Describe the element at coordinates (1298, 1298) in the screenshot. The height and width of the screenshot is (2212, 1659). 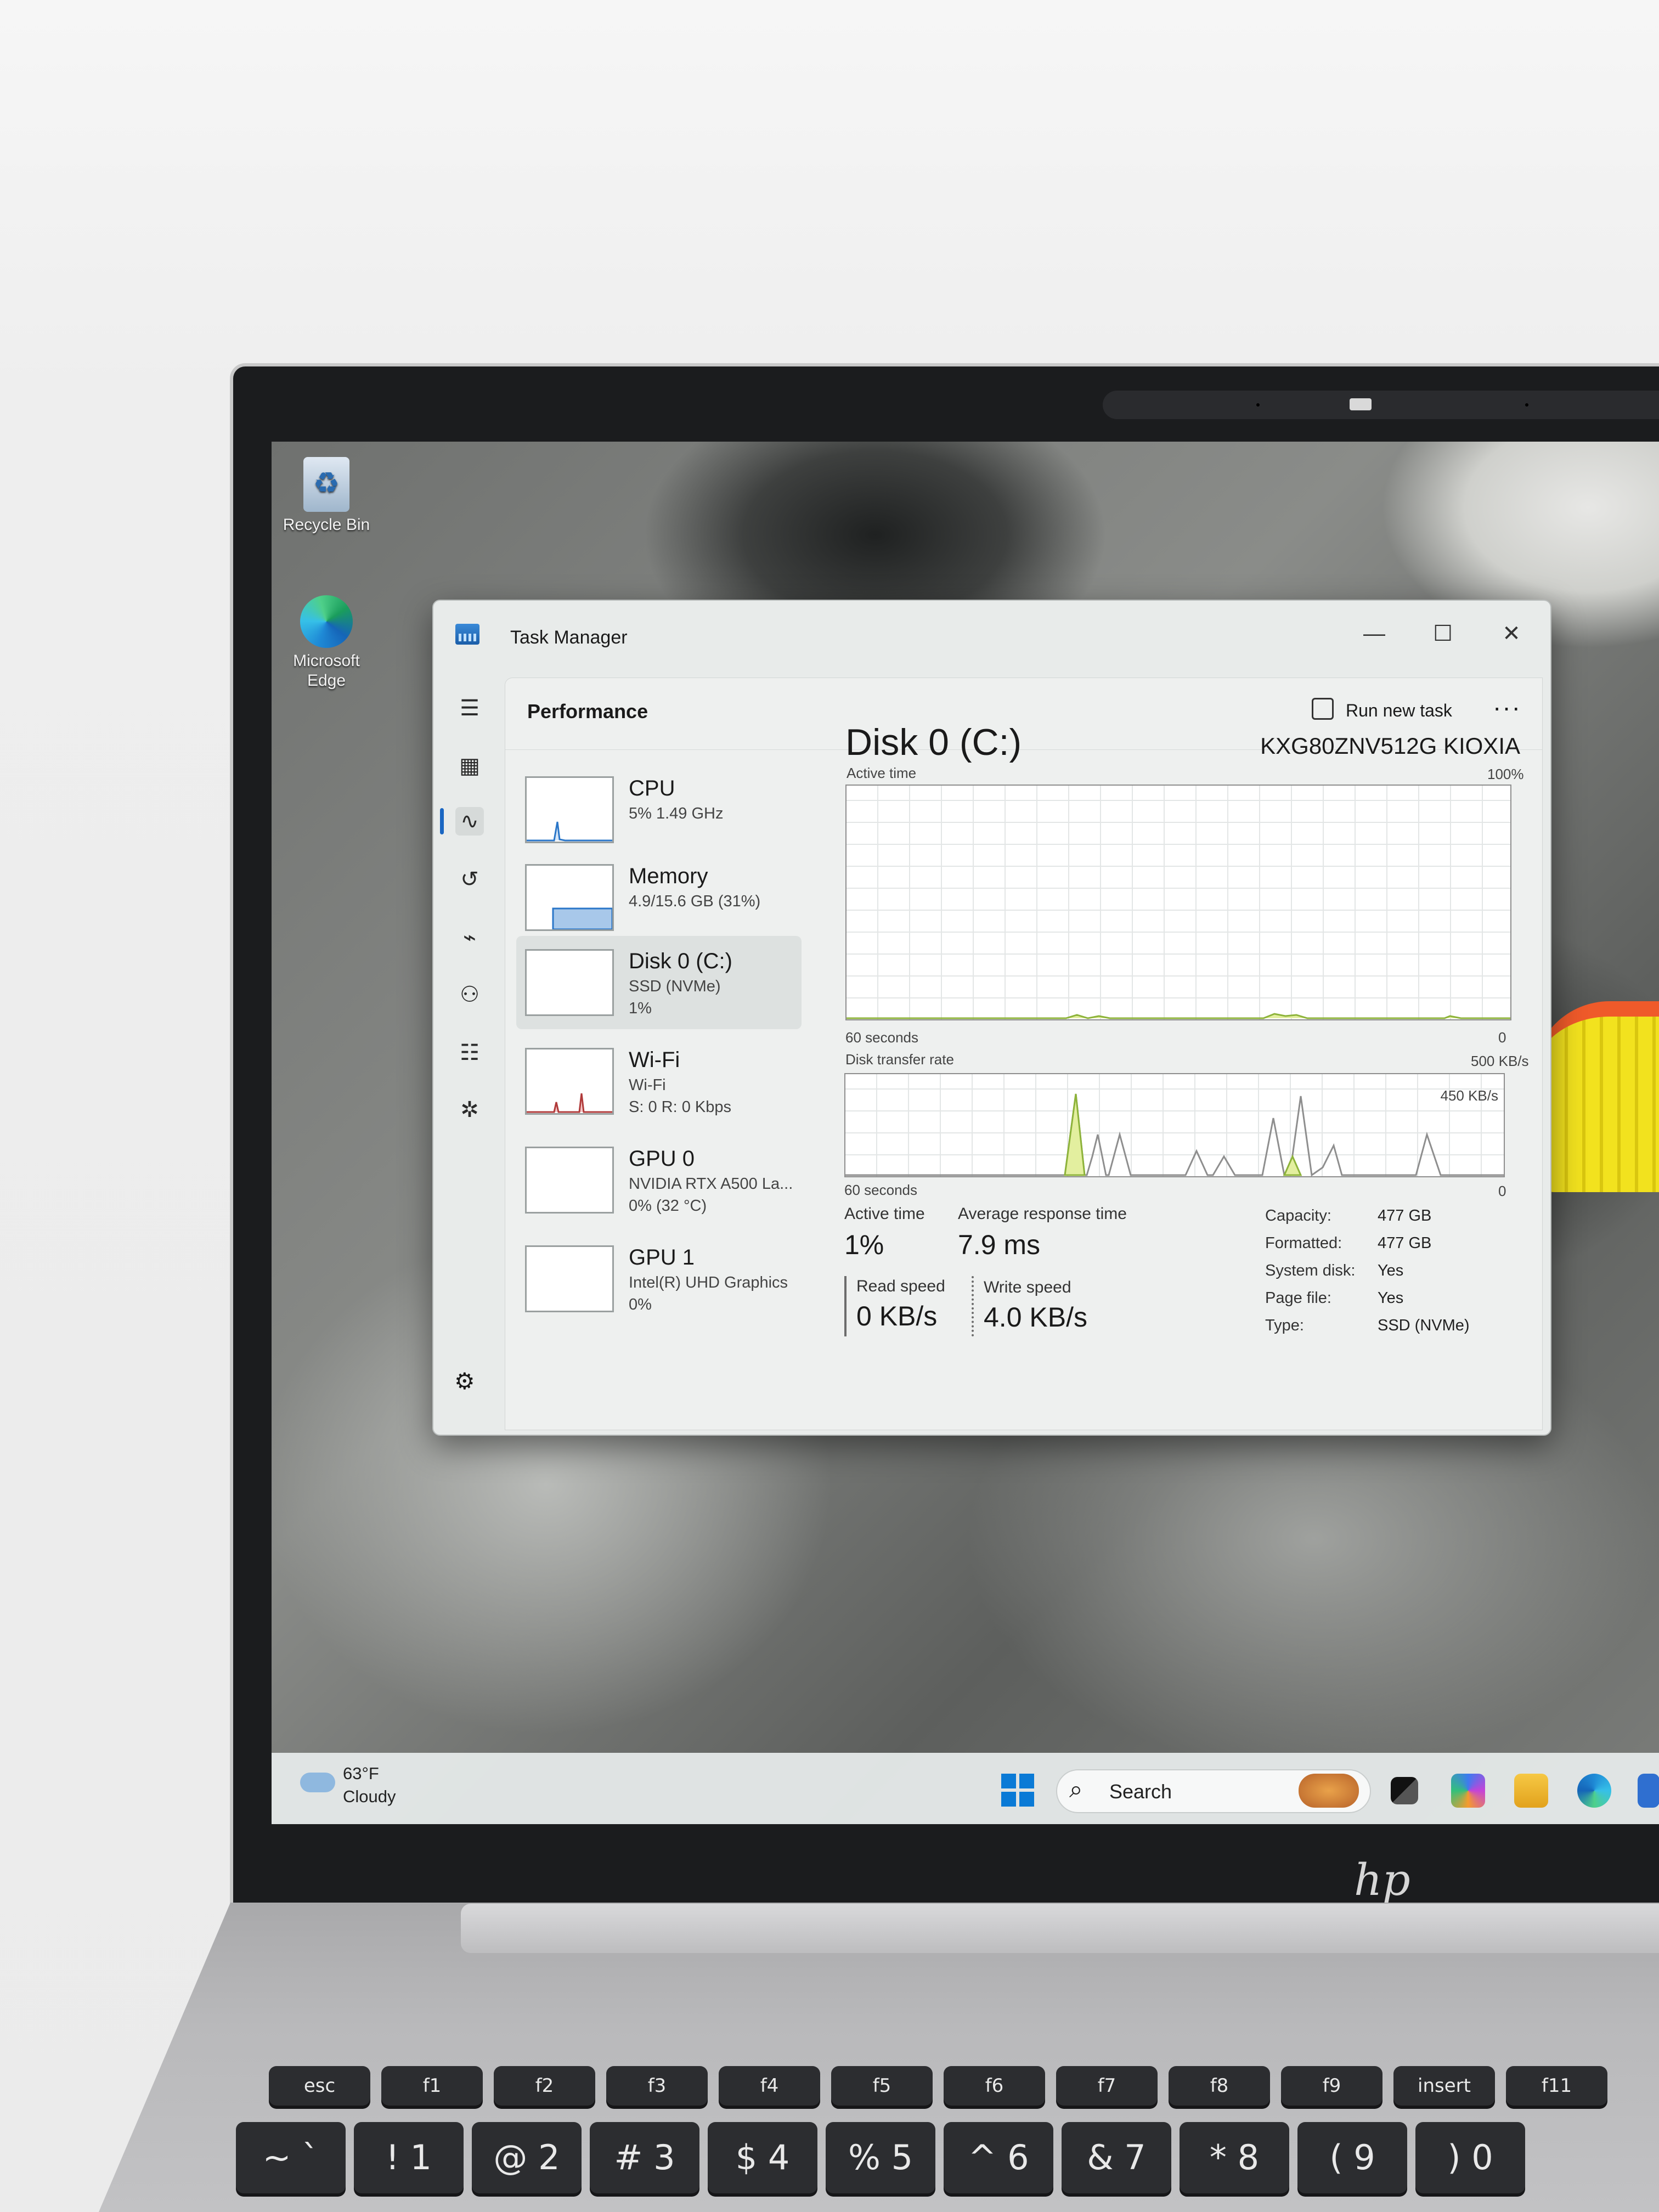
I see `page-file-label: Page file:` at that location.